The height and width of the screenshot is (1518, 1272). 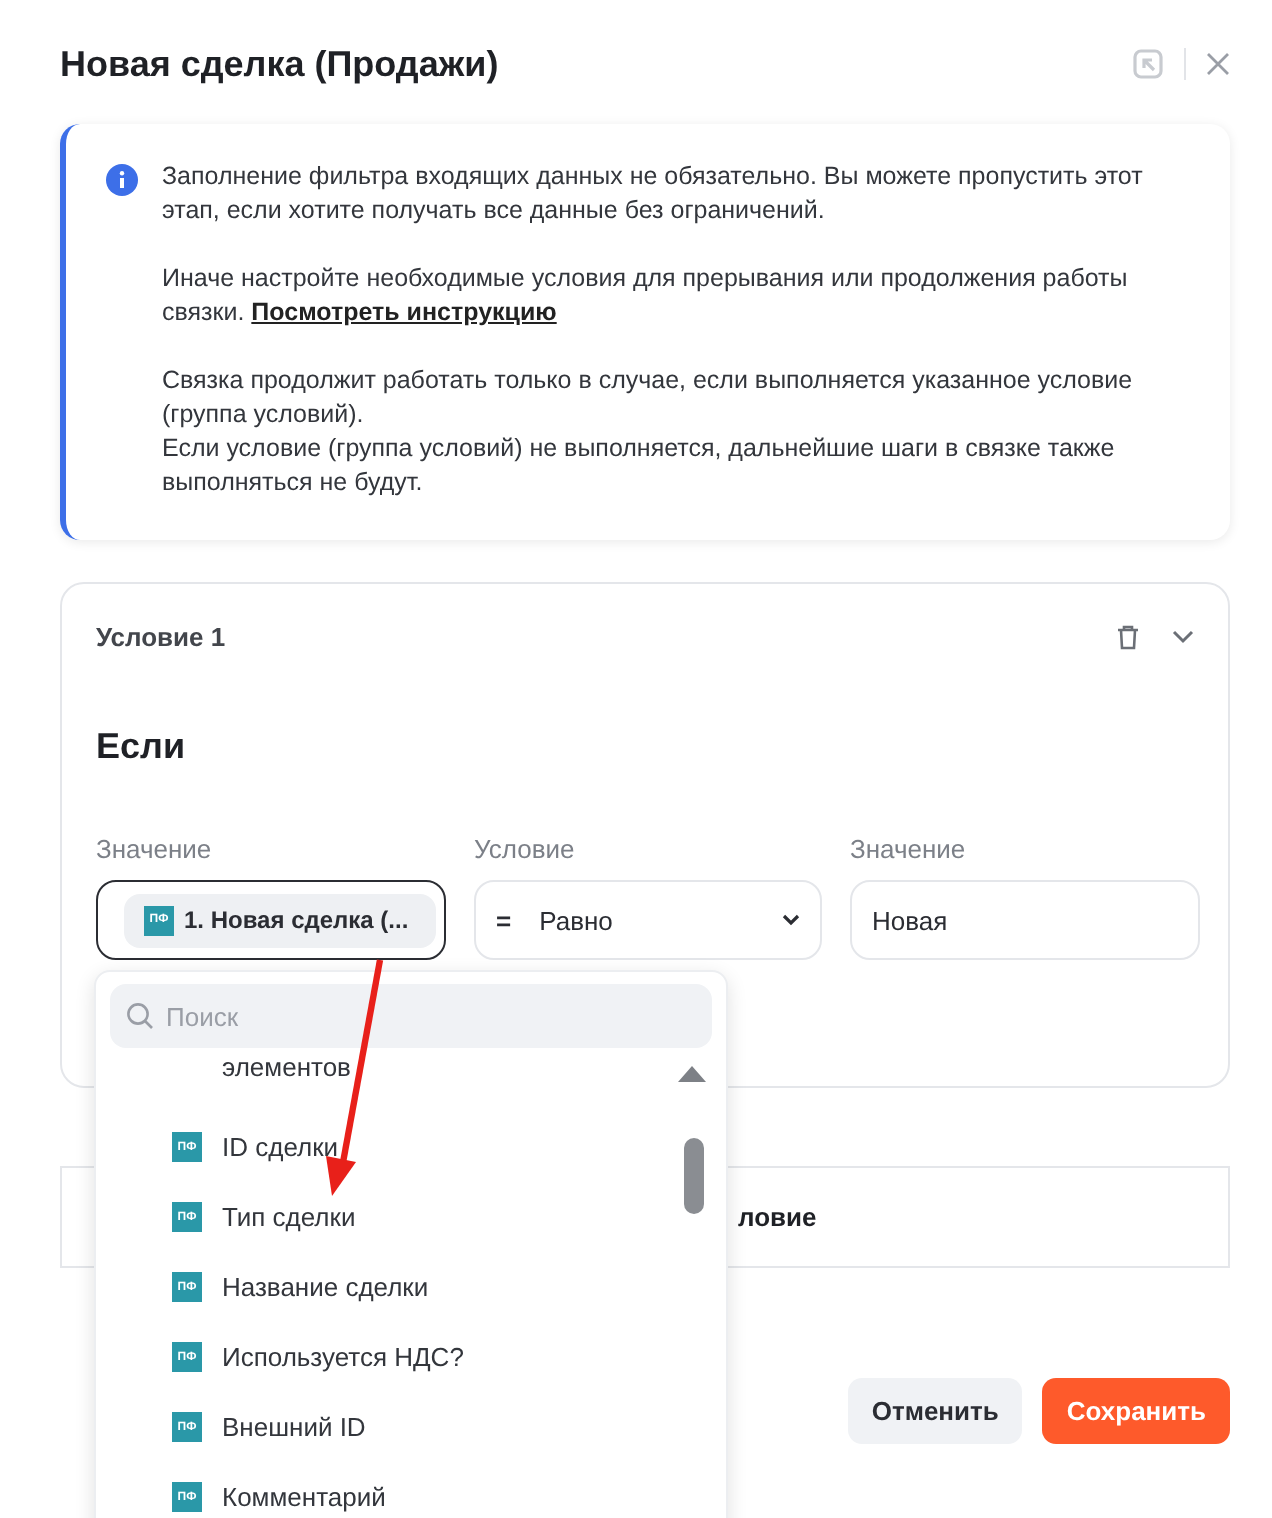 I want to click on field-label: Условие, so click(x=525, y=849).